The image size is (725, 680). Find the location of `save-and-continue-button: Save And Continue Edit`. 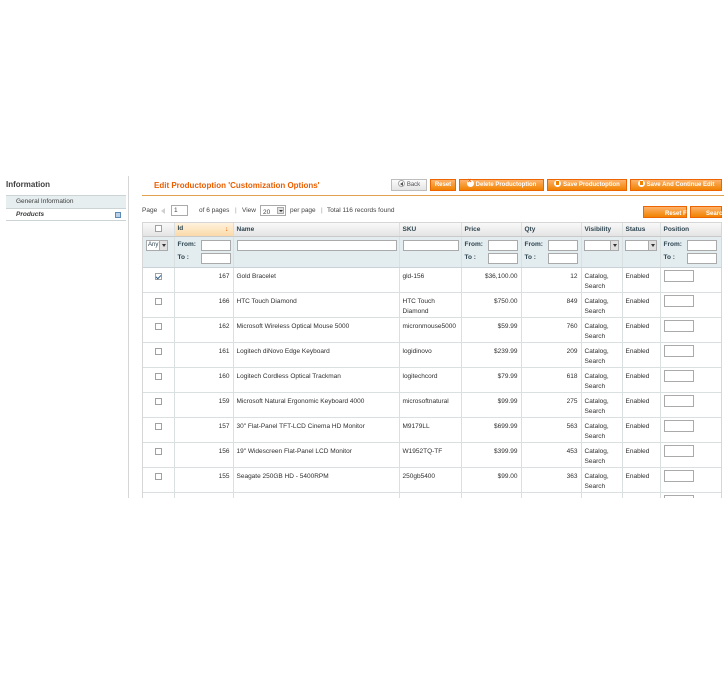

save-and-continue-button: Save And Continue Edit is located at coordinates (676, 185).